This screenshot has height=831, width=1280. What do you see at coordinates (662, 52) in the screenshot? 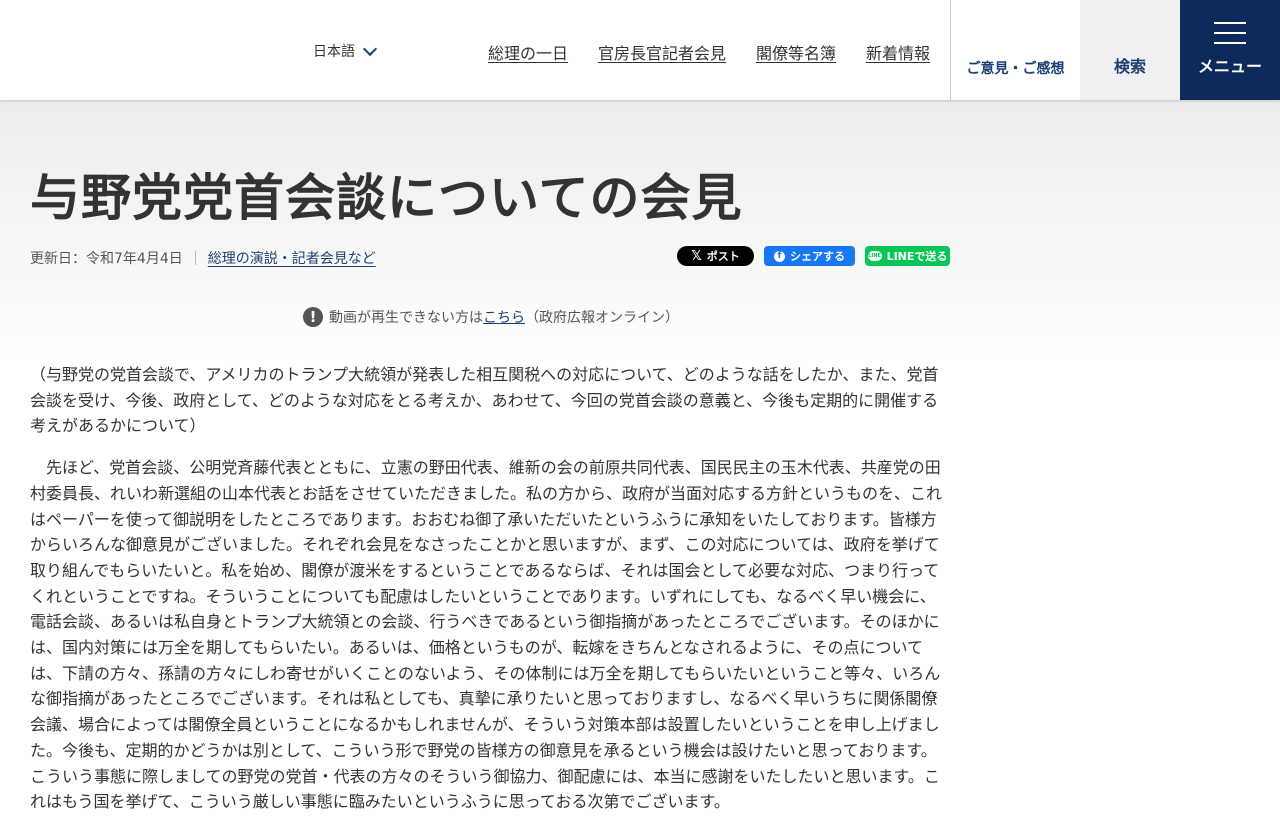
I see `nav-link-chief-cabinet-press: 官房長官記者会見` at bounding box center [662, 52].